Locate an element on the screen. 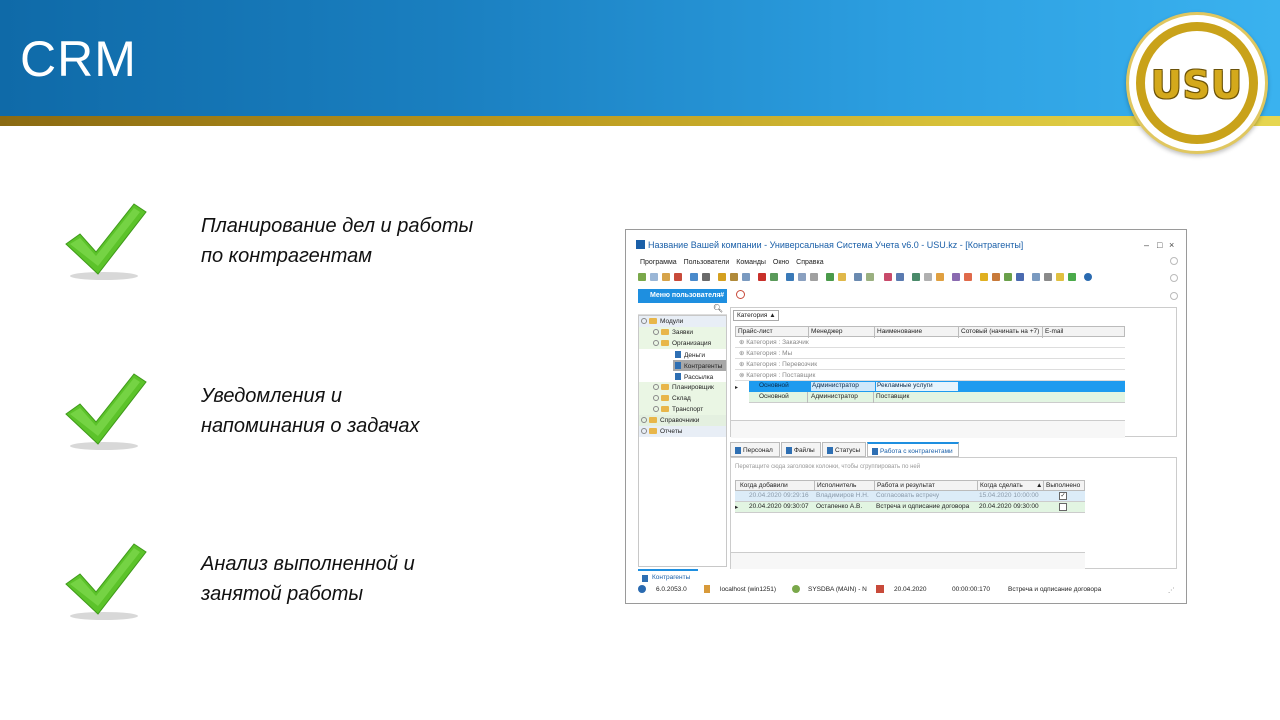 The height and width of the screenshot is (720, 1280). toolbar-calendar-icon is located at coordinates (900, 277).